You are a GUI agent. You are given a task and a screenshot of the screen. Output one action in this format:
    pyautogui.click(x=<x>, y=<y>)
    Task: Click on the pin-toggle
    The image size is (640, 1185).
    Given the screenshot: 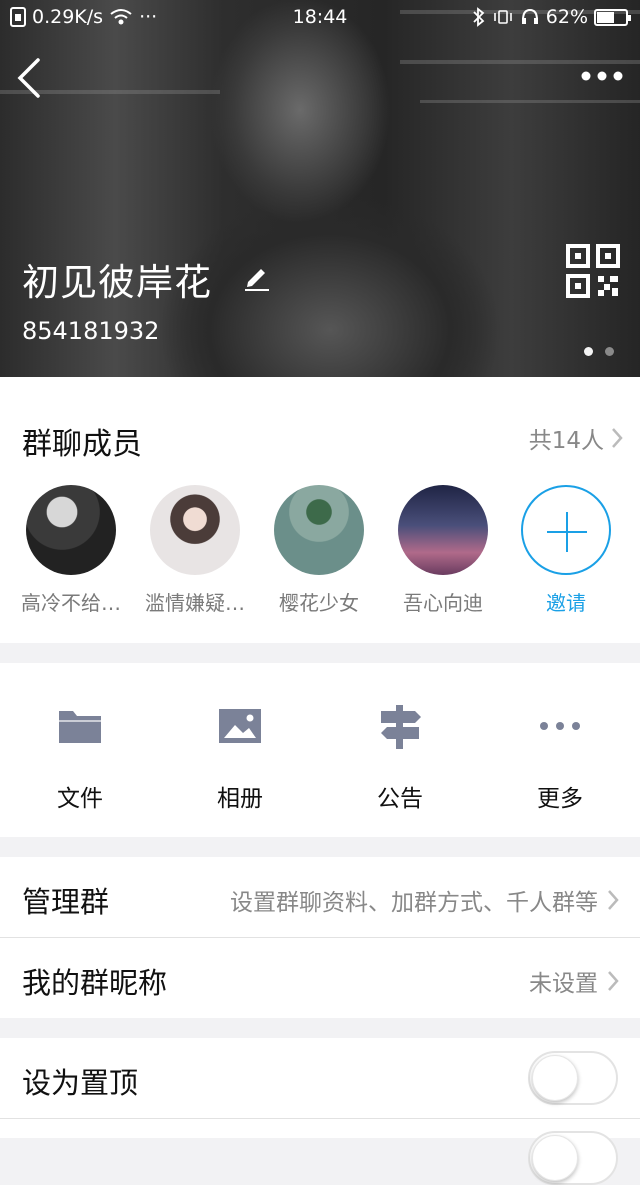 What is the action you would take?
    pyautogui.click(x=573, y=1078)
    